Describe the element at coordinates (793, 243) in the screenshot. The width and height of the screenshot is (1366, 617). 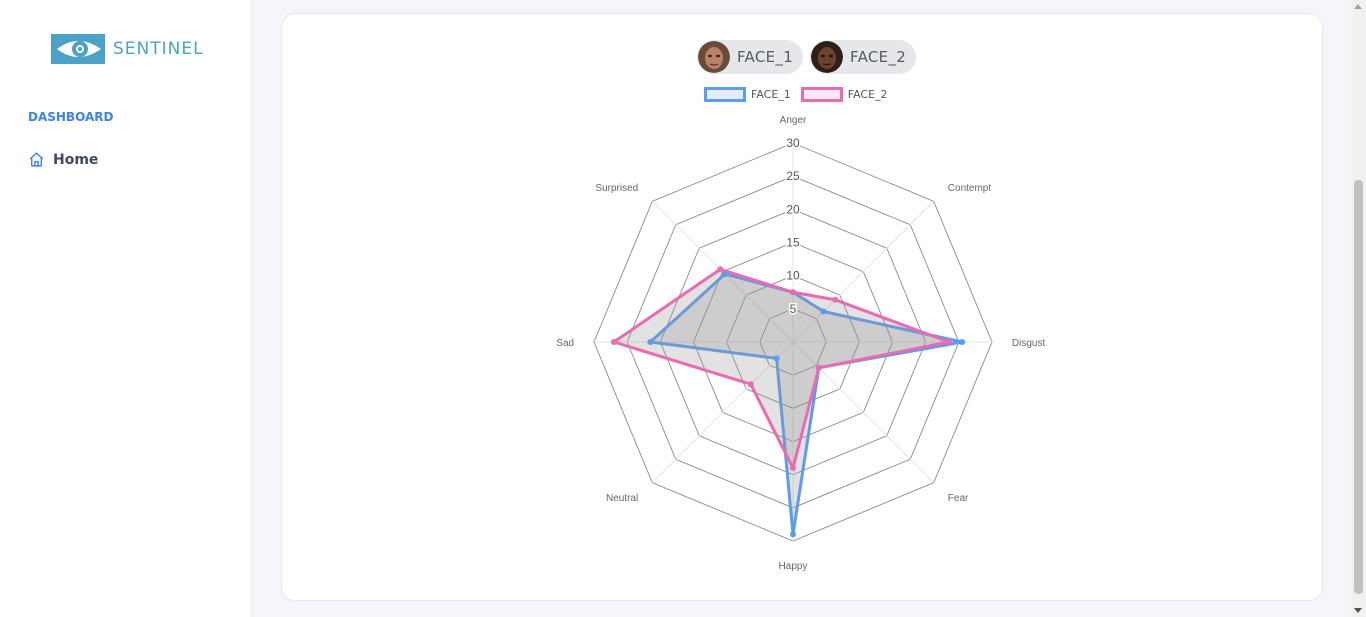
I see `tick-label: 15` at that location.